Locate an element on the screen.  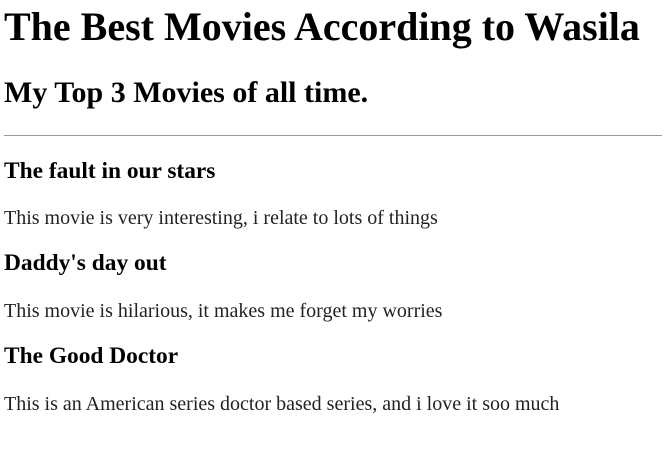
movie-title: The fault in our stars is located at coordinates (110, 170).